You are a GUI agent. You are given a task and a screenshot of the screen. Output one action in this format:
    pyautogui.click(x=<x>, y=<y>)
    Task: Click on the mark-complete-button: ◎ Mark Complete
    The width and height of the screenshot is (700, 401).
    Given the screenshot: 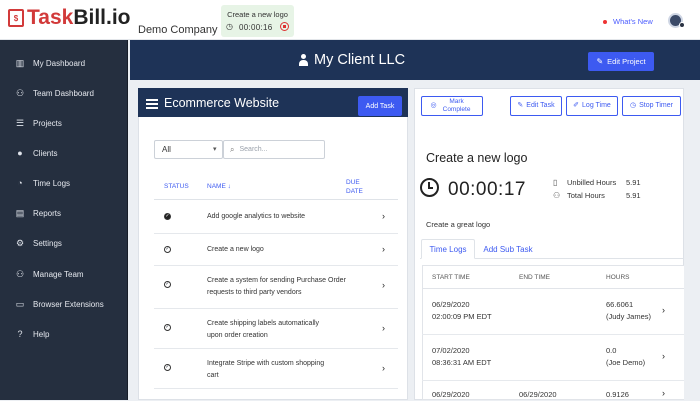 What is the action you would take?
    pyautogui.click(x=452, y=106)
    